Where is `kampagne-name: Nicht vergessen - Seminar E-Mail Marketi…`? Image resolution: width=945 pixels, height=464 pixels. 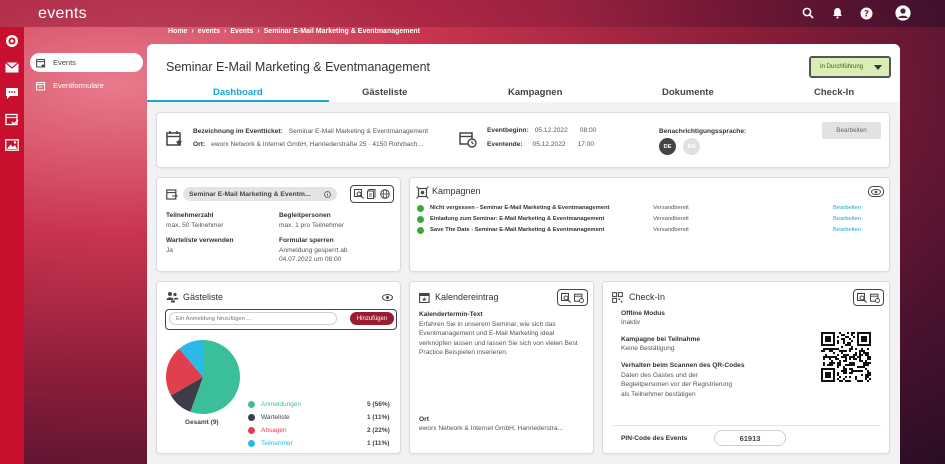 kampagne-name: Nicht vergessen - Seminar E-Mail Marketi… is located at coordinates (519, 208).